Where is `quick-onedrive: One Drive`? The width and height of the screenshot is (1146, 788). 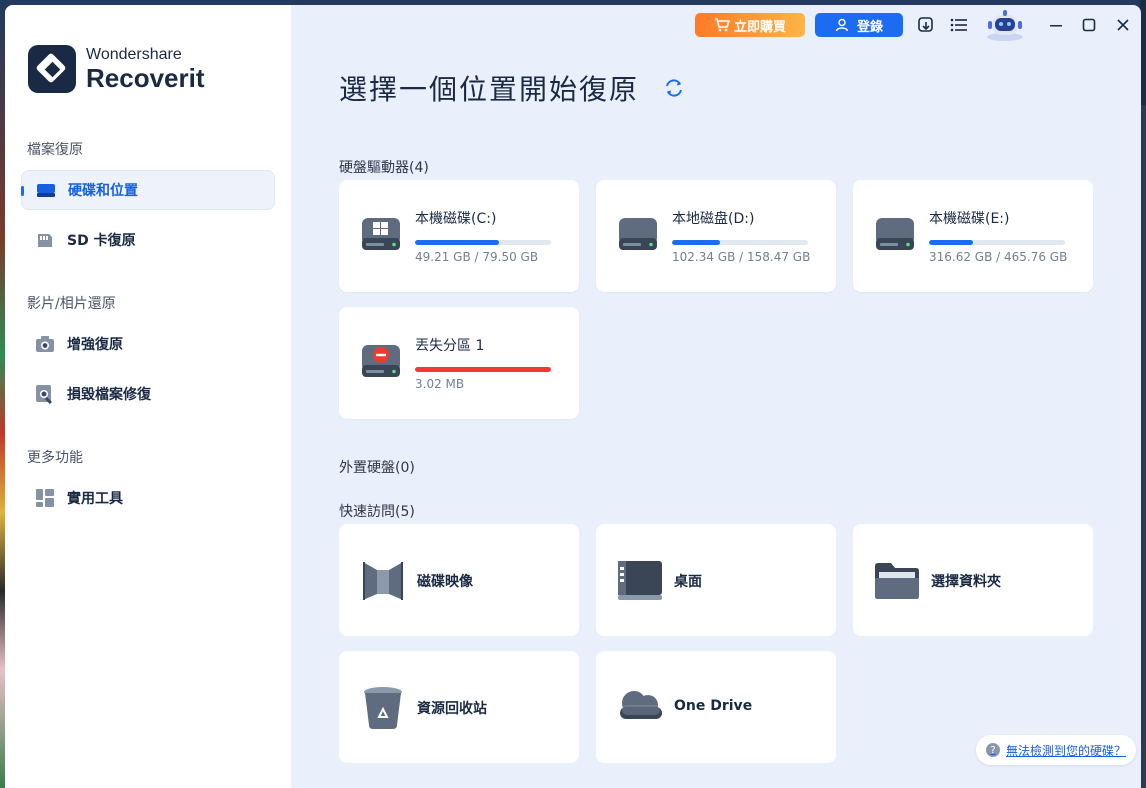 quick-onedrive: One Drive is located at coordinates (716, 707).